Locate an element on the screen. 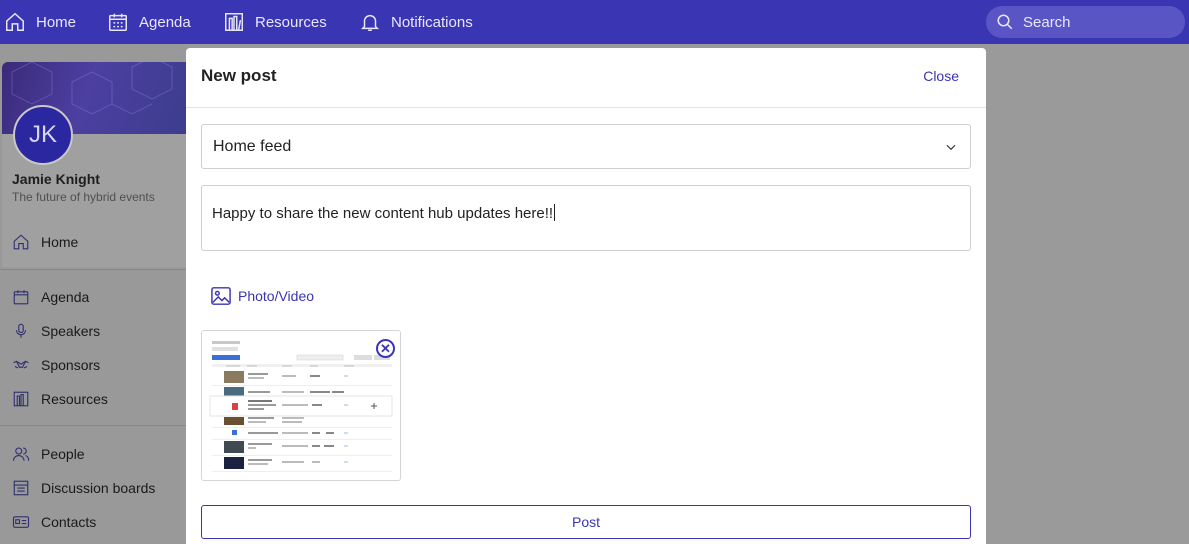 The height and width of the screenshot is (544, 1189). sidebar-item-label: Discussion boards is located at coordinates (98, 488).